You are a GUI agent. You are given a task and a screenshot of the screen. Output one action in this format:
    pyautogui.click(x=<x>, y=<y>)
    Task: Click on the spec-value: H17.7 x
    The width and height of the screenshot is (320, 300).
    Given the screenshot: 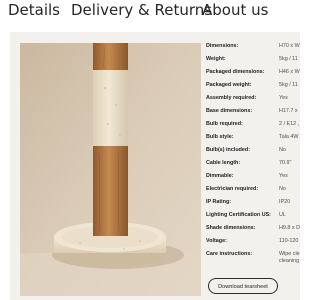 What is the action you would take?
    pyautogui.click(x=288, y=111)
    